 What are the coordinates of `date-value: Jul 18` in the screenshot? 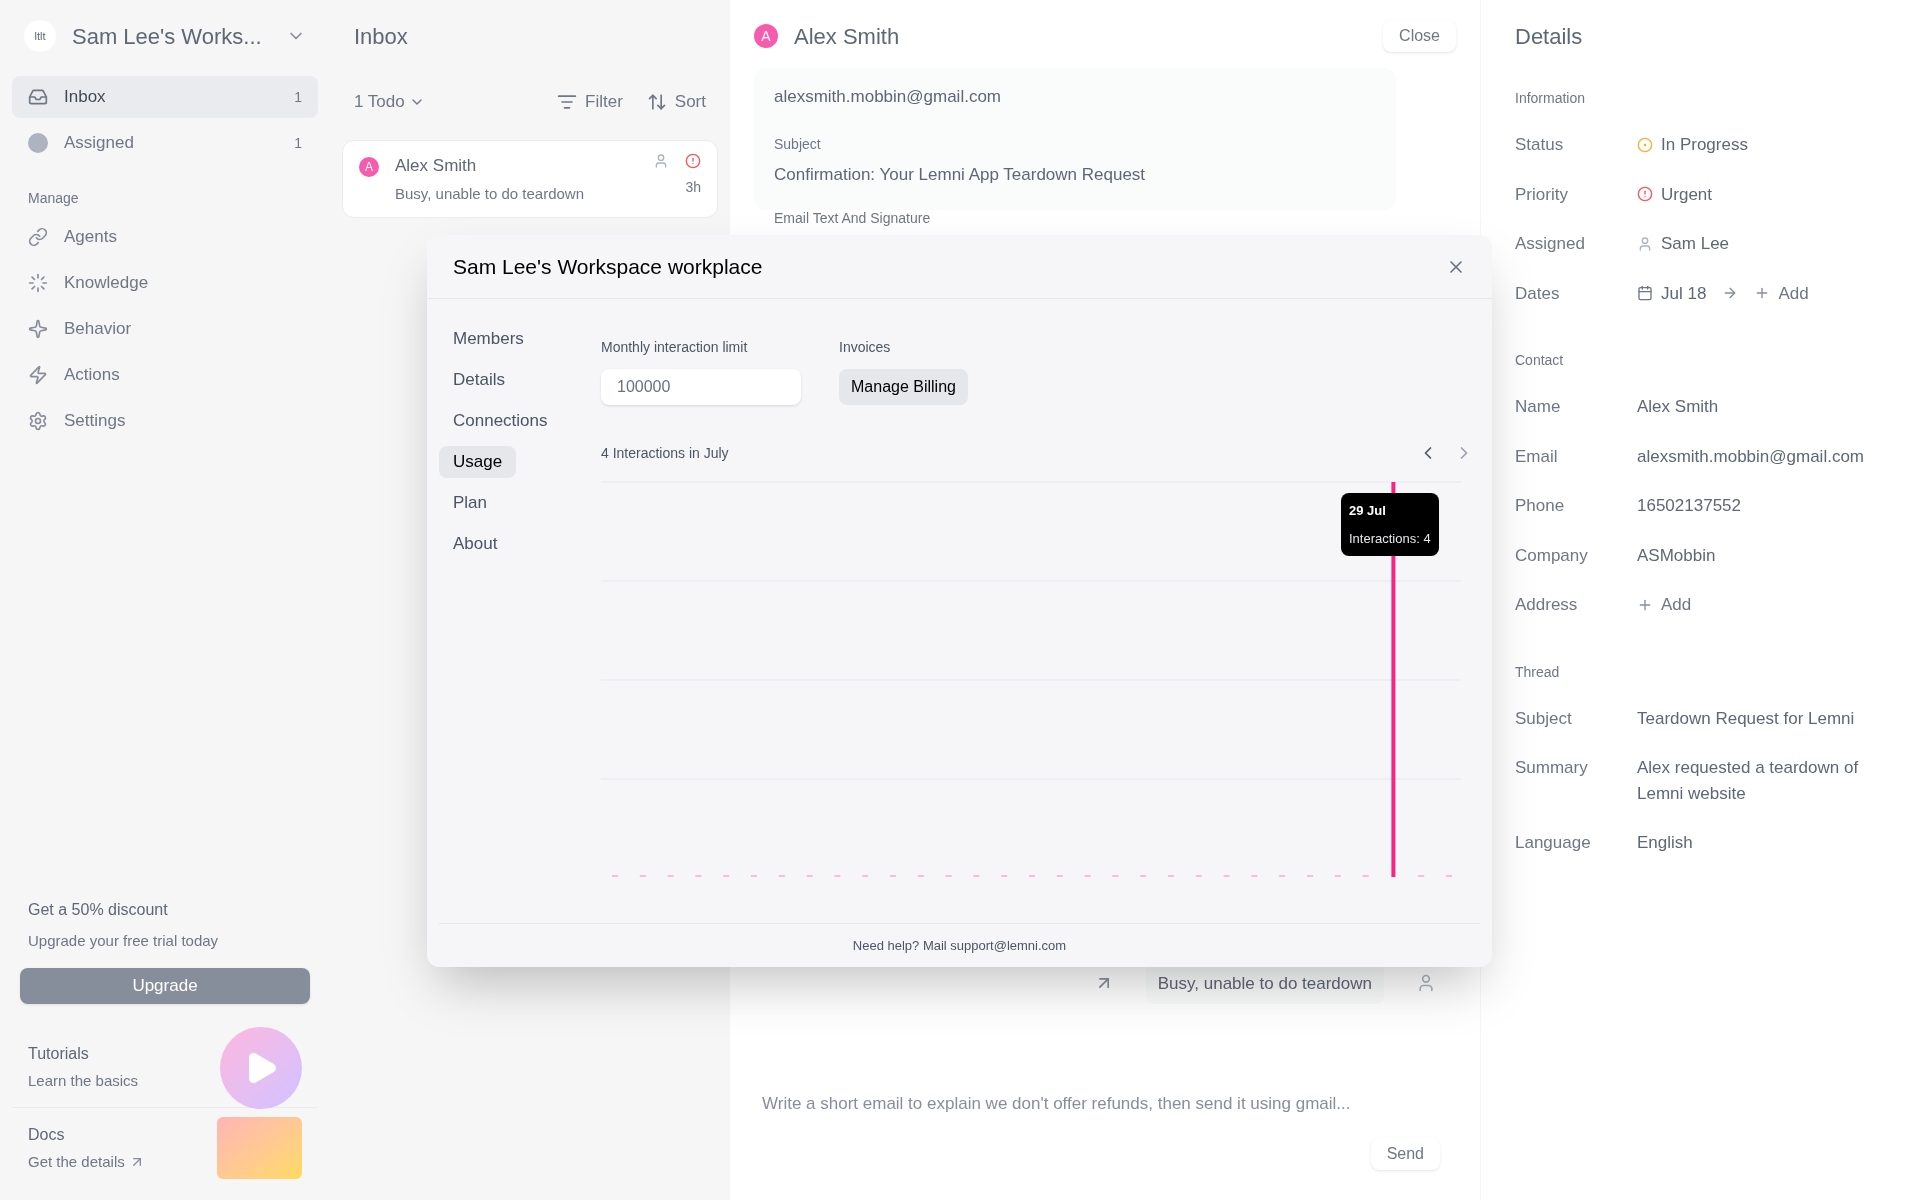 It's located at (1684, 293).